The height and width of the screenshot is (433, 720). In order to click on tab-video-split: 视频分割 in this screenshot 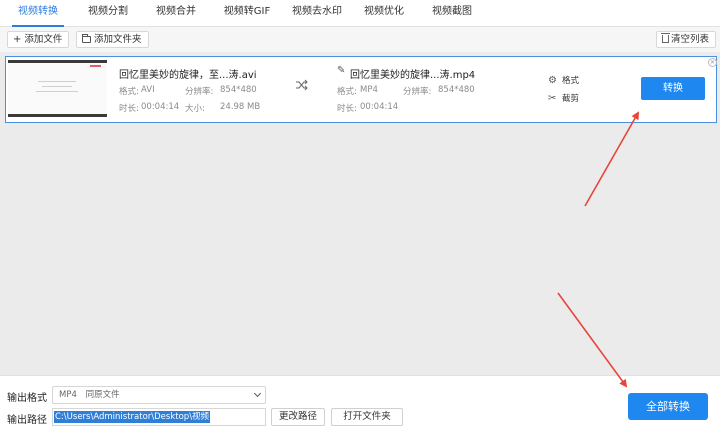, I will do `click(108, 13)`.